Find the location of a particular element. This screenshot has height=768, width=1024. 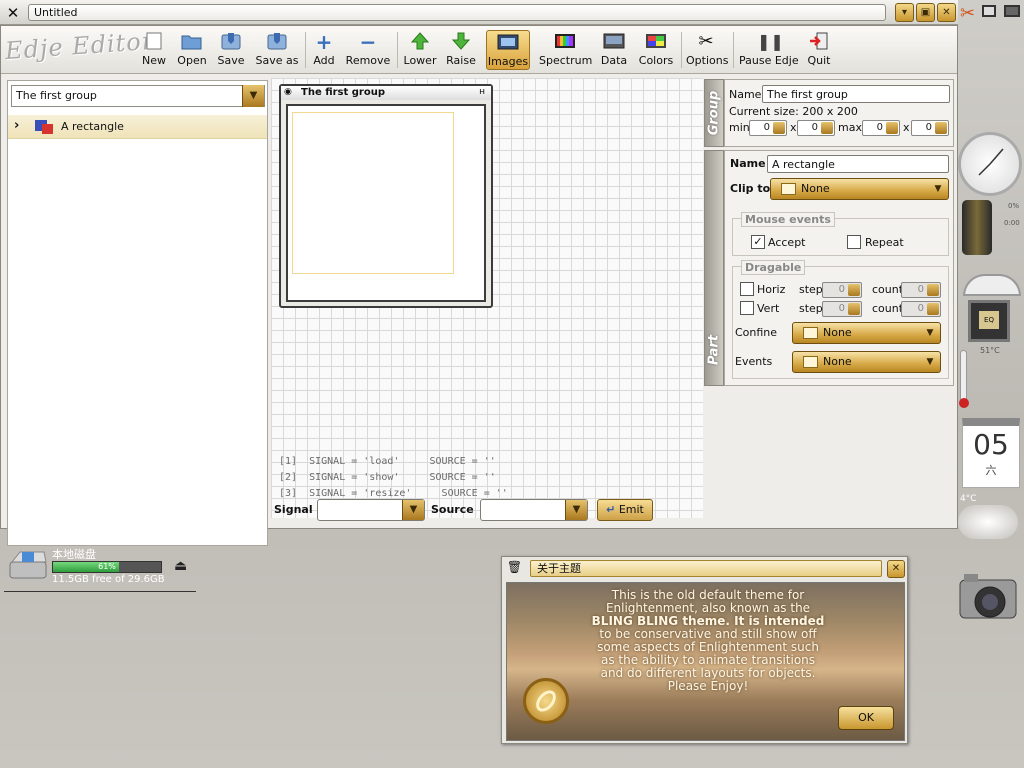

save-as-button: Save as is located at coordinates (277, 50).